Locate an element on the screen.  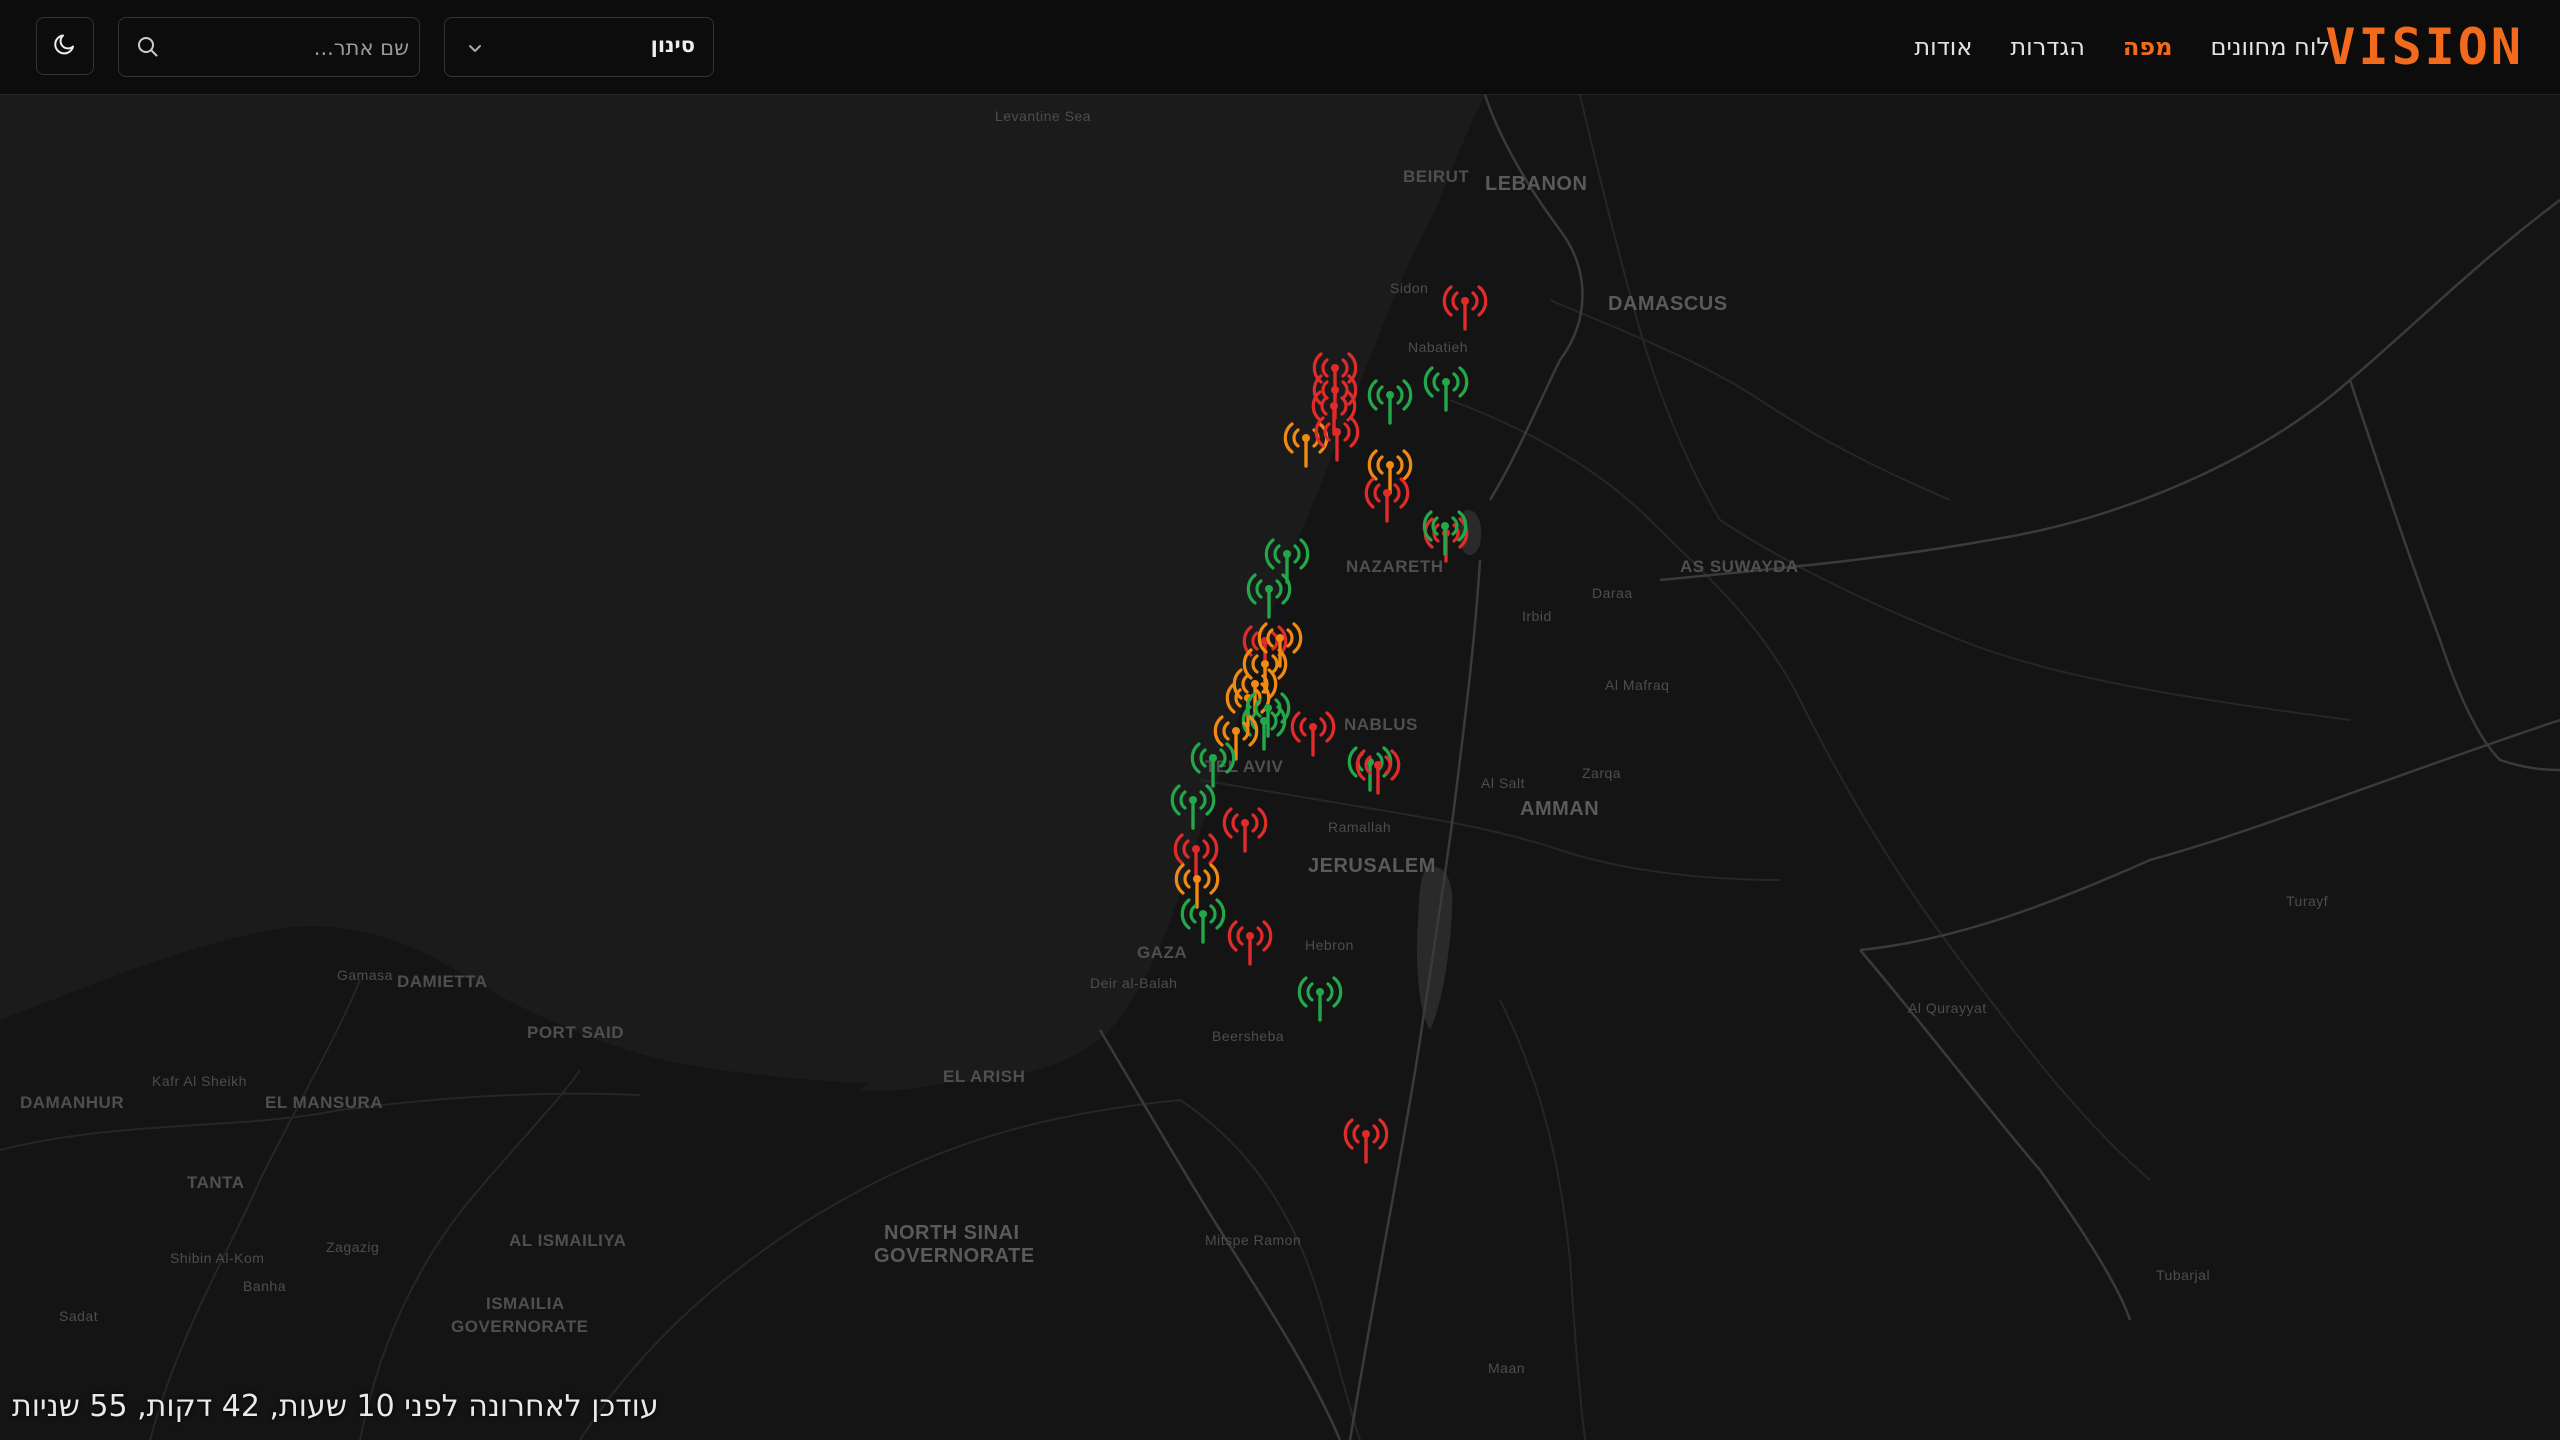
map-label-lebanon: LEBANON is located at coordinates (1536, 184).